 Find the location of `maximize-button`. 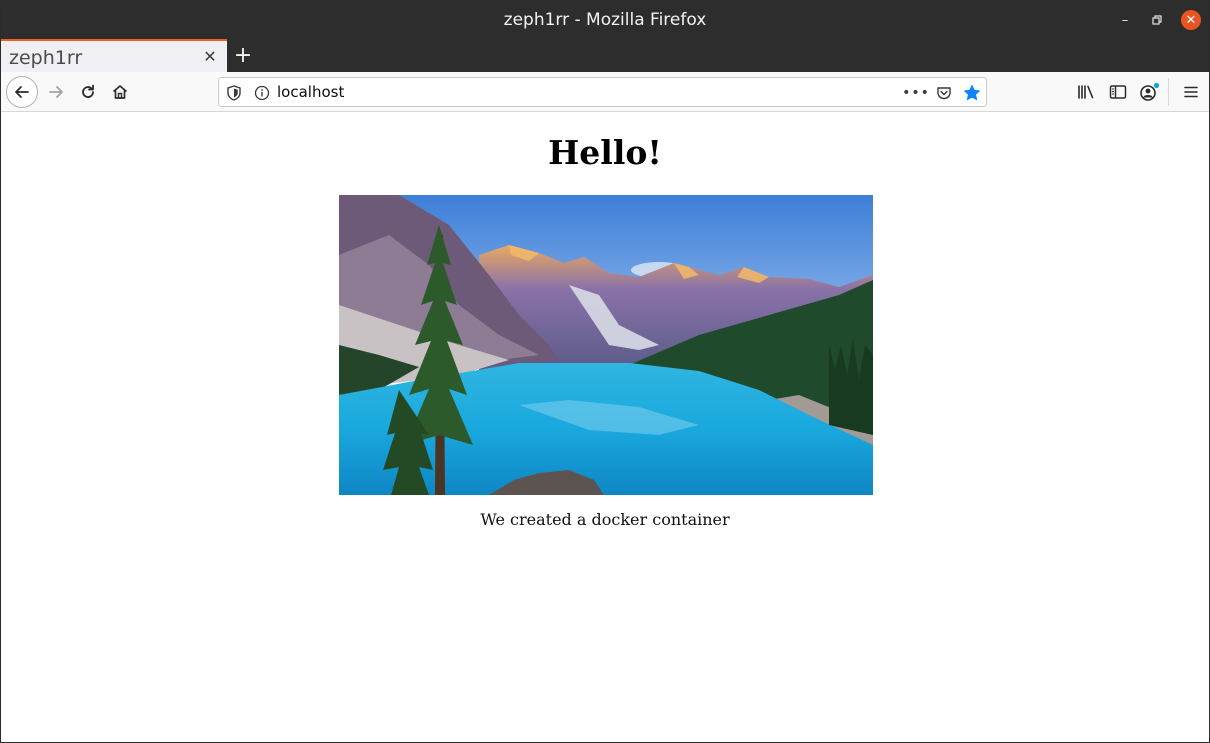

maximize-button is located at coordinates (1157, 20).